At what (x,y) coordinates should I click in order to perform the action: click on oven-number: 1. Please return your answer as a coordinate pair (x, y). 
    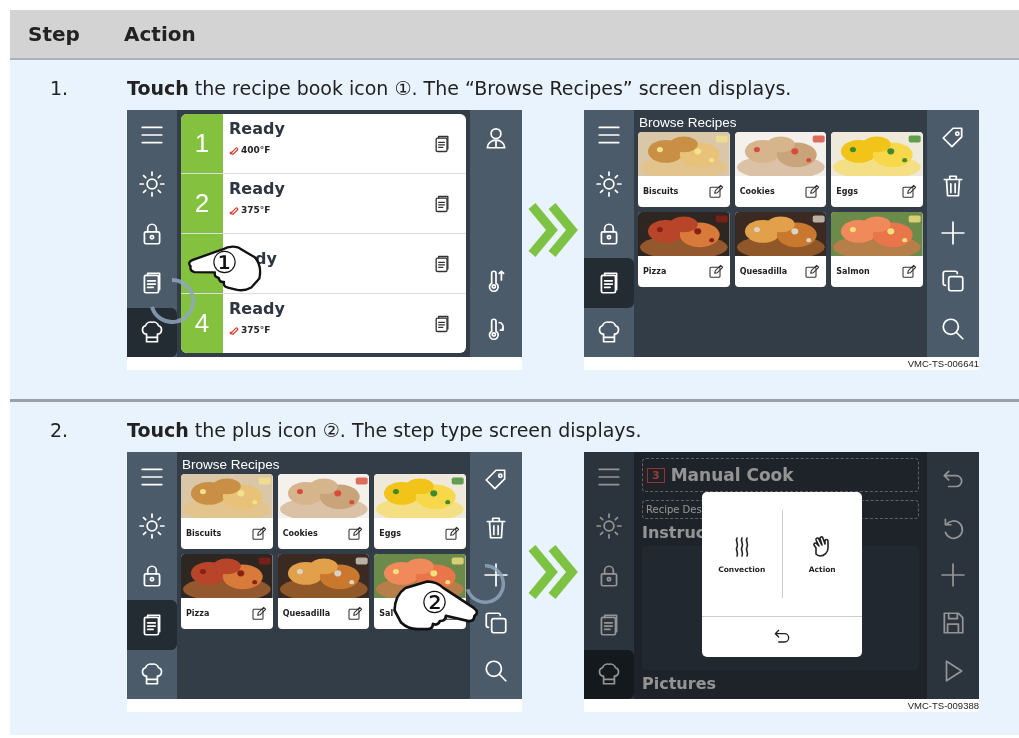
    Looking at the image, I should click on (202, 143).